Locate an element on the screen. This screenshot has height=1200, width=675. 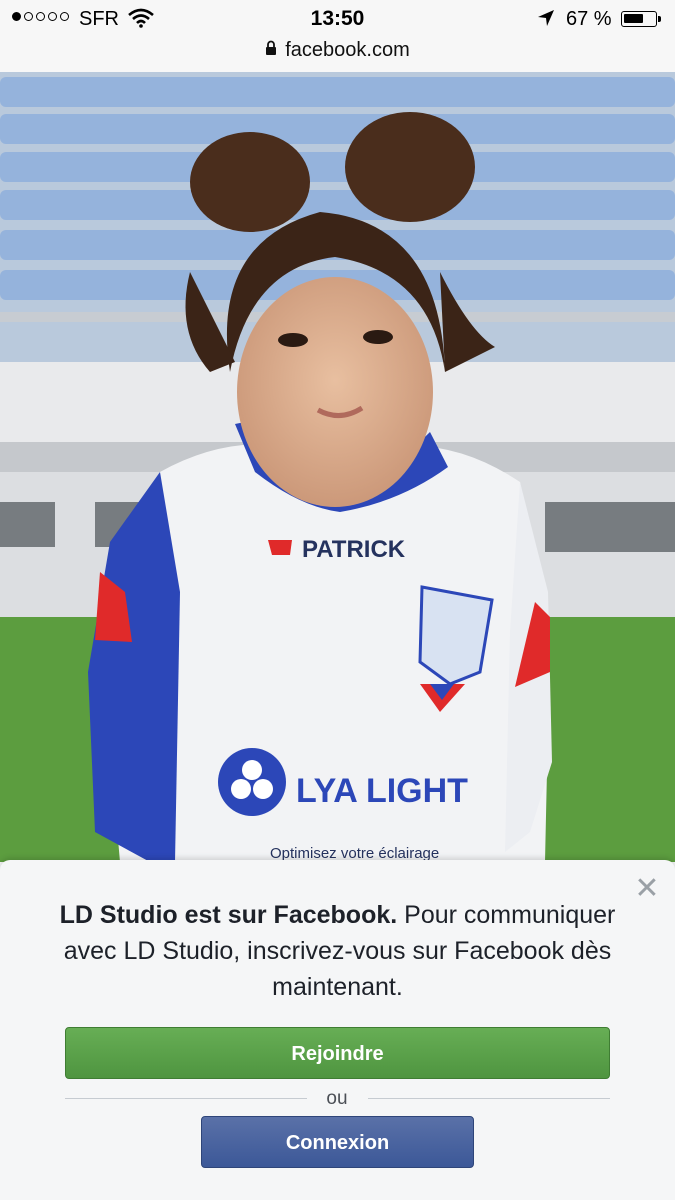
or-divider-right is located at coordinates (489, 1098).